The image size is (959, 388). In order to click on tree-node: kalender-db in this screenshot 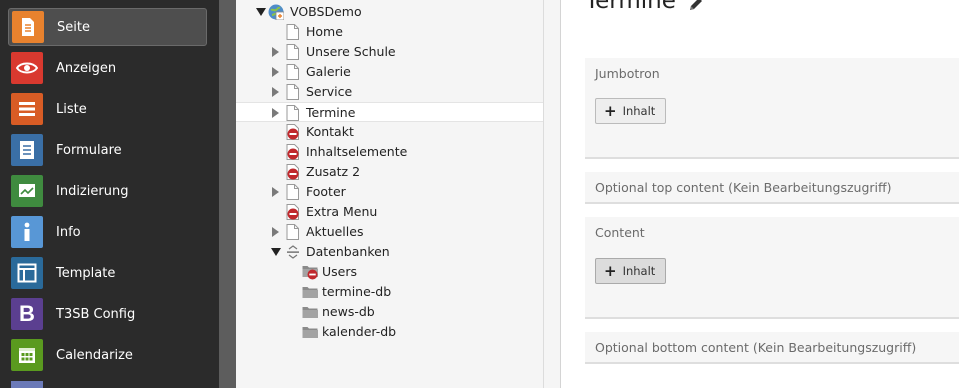, I will do `click(389, 332)`.